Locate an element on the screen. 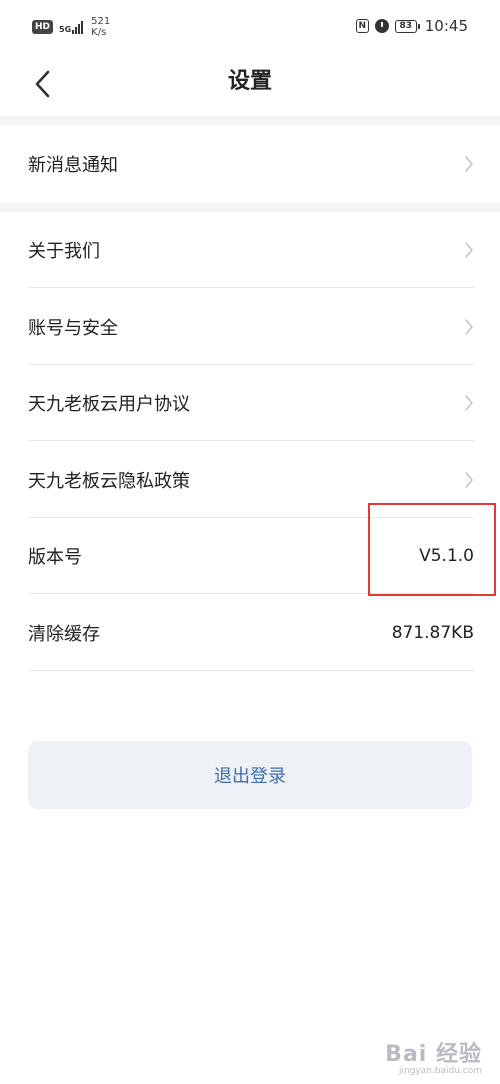  settings-item-clear-cache: 清除缓存 871.87KB is located at coordinates (251, 633).